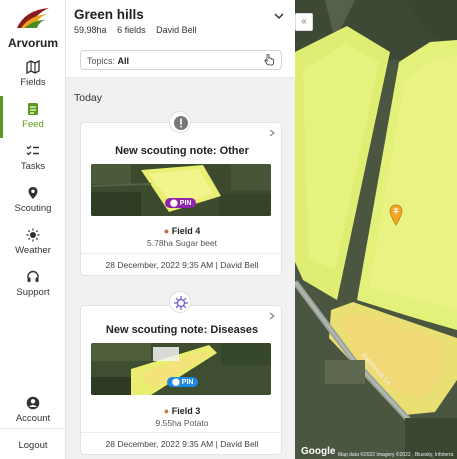  I want to click on sidebar-item-label: Scouting, so click(33, 208).